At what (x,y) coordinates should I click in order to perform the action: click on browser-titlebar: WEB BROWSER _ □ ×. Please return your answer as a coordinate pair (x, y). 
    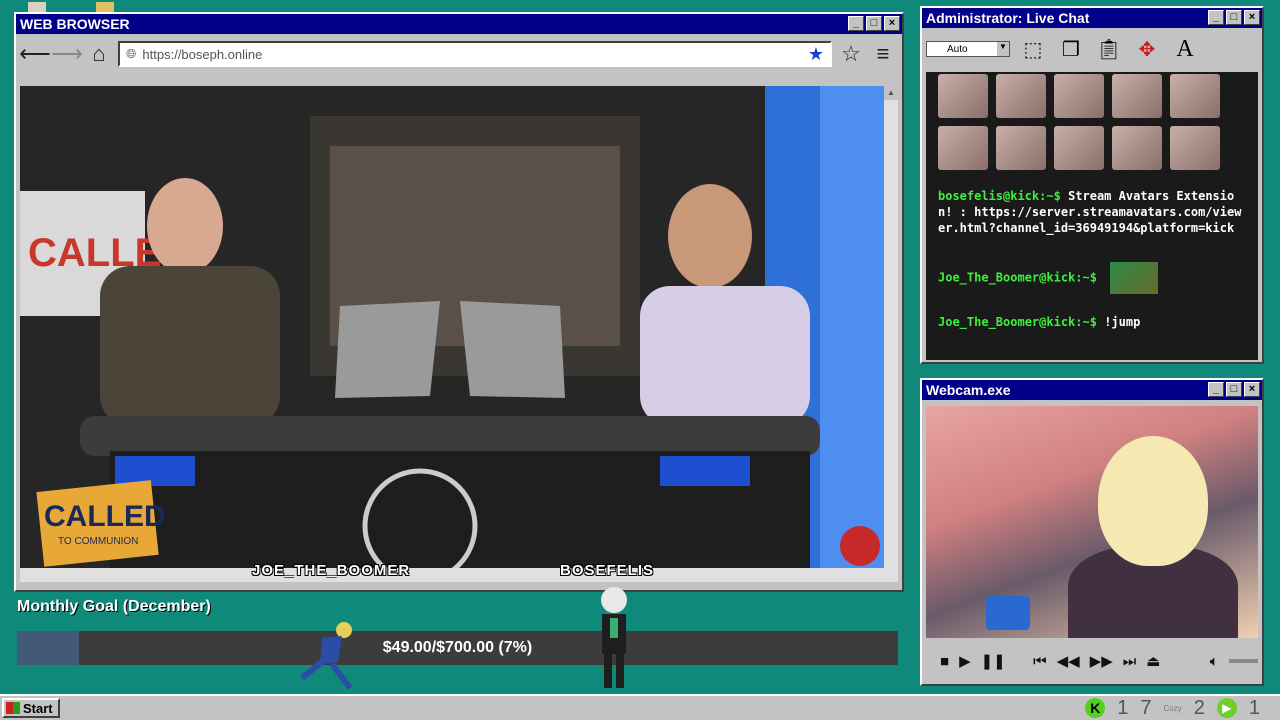
    Looking at the image, I should click on (459, 24).